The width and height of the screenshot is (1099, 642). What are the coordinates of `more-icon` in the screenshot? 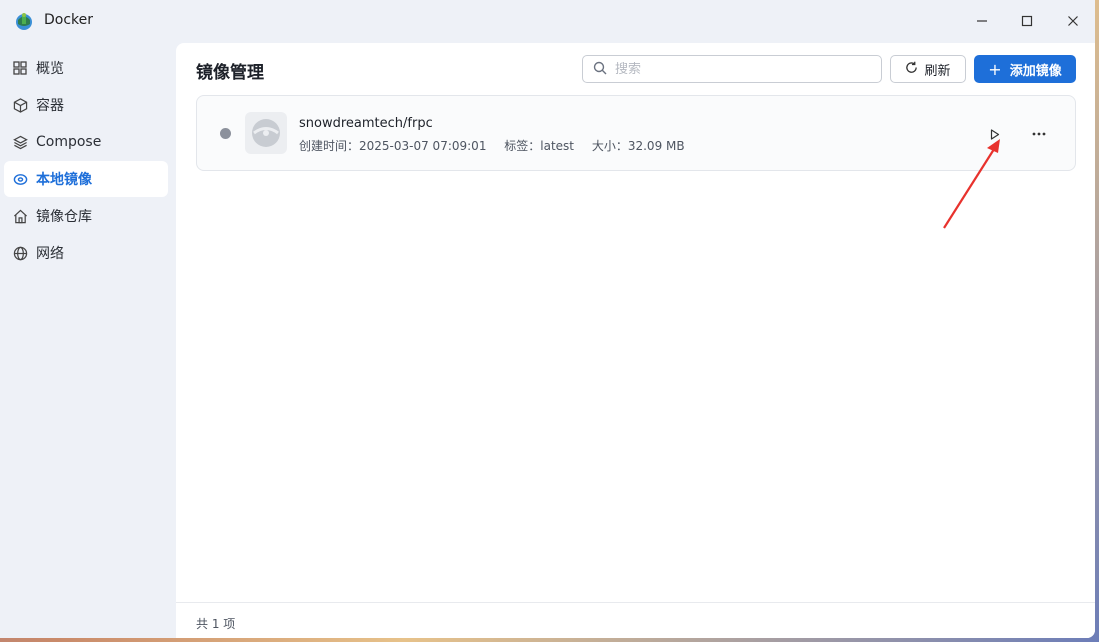 It's located at (1039, 134).